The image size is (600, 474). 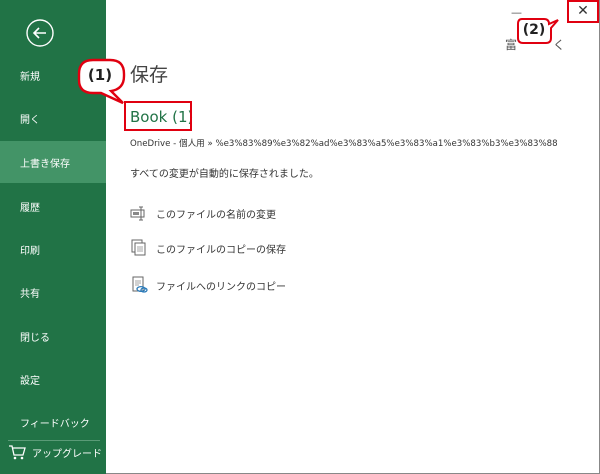 What do you see at coordinates (138, 247) in the screenshot?
I see `copy-icon` at bounding box center [138, 247].